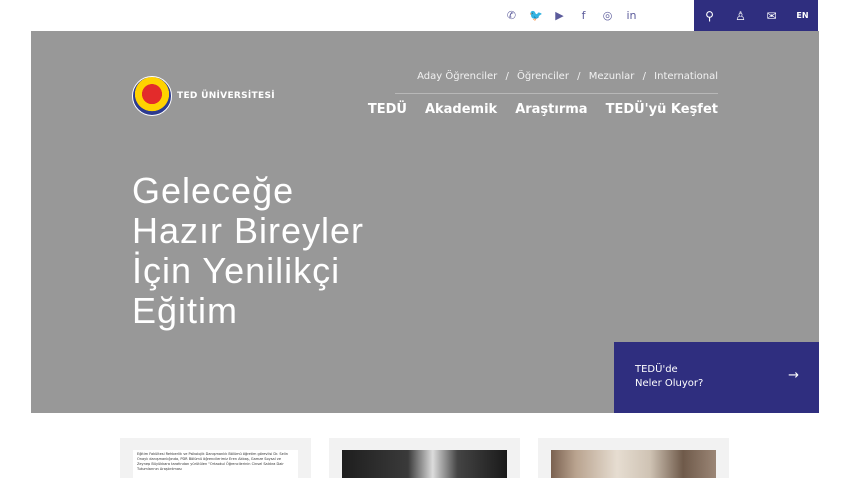  Describe the element at coordinates (457, 76) in the screenshot. I see `nav-link-prospective: Aday Öğrenciler` at that location.